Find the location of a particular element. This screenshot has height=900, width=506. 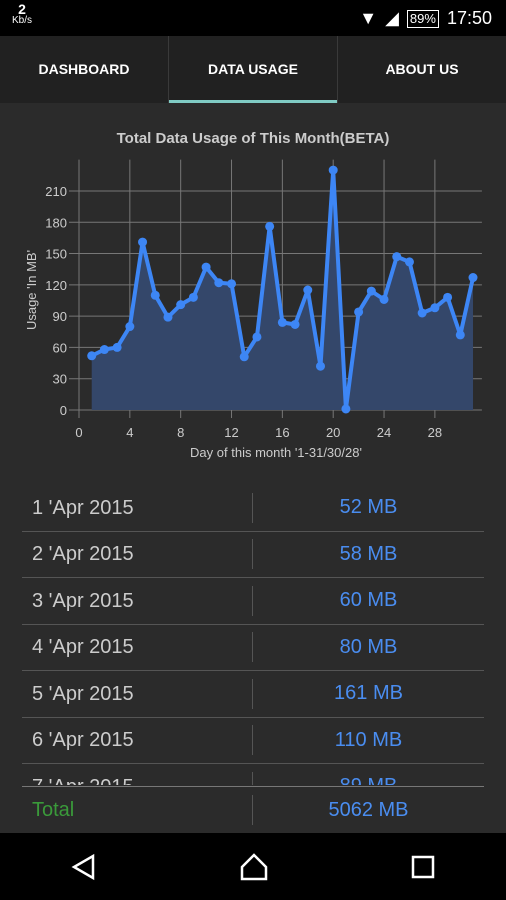

list-item: 1 'Apr 2015 52 MB is located at coordinates (253, 508).